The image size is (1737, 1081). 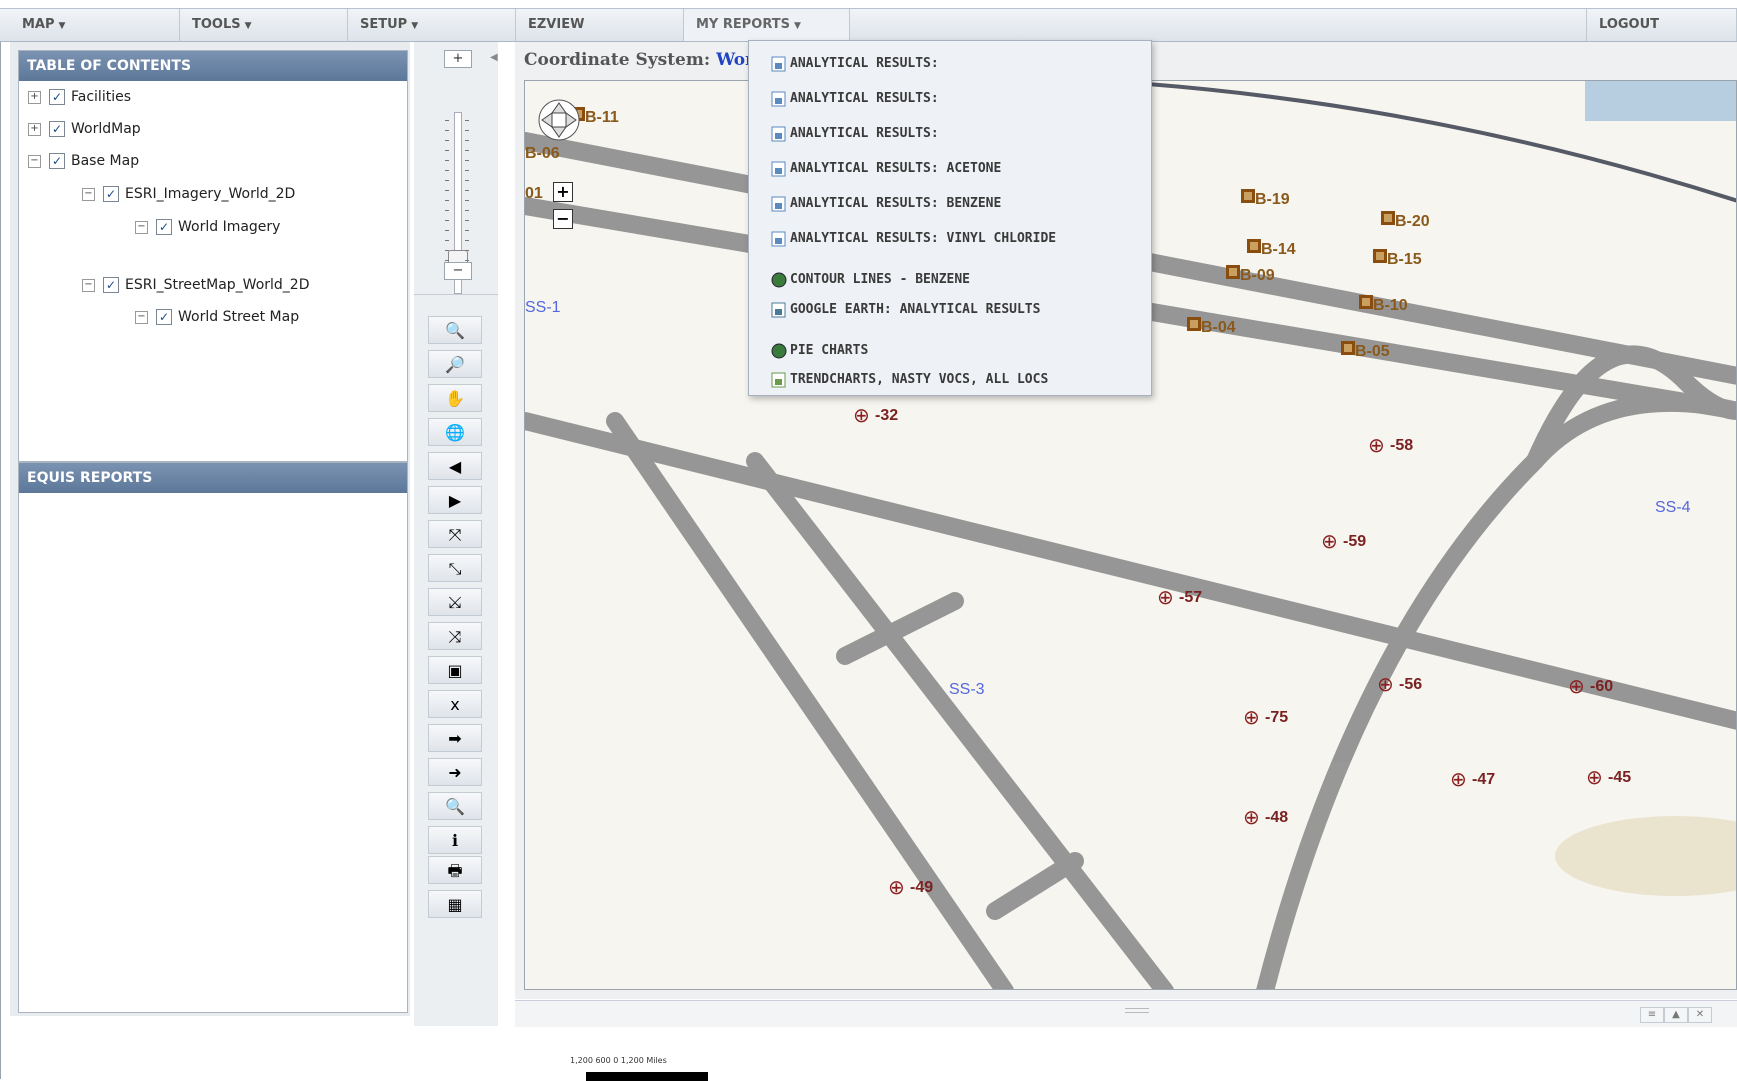 I want to click on zoom-in-fixed-icon: ⤧, so click(x=455, y=534).